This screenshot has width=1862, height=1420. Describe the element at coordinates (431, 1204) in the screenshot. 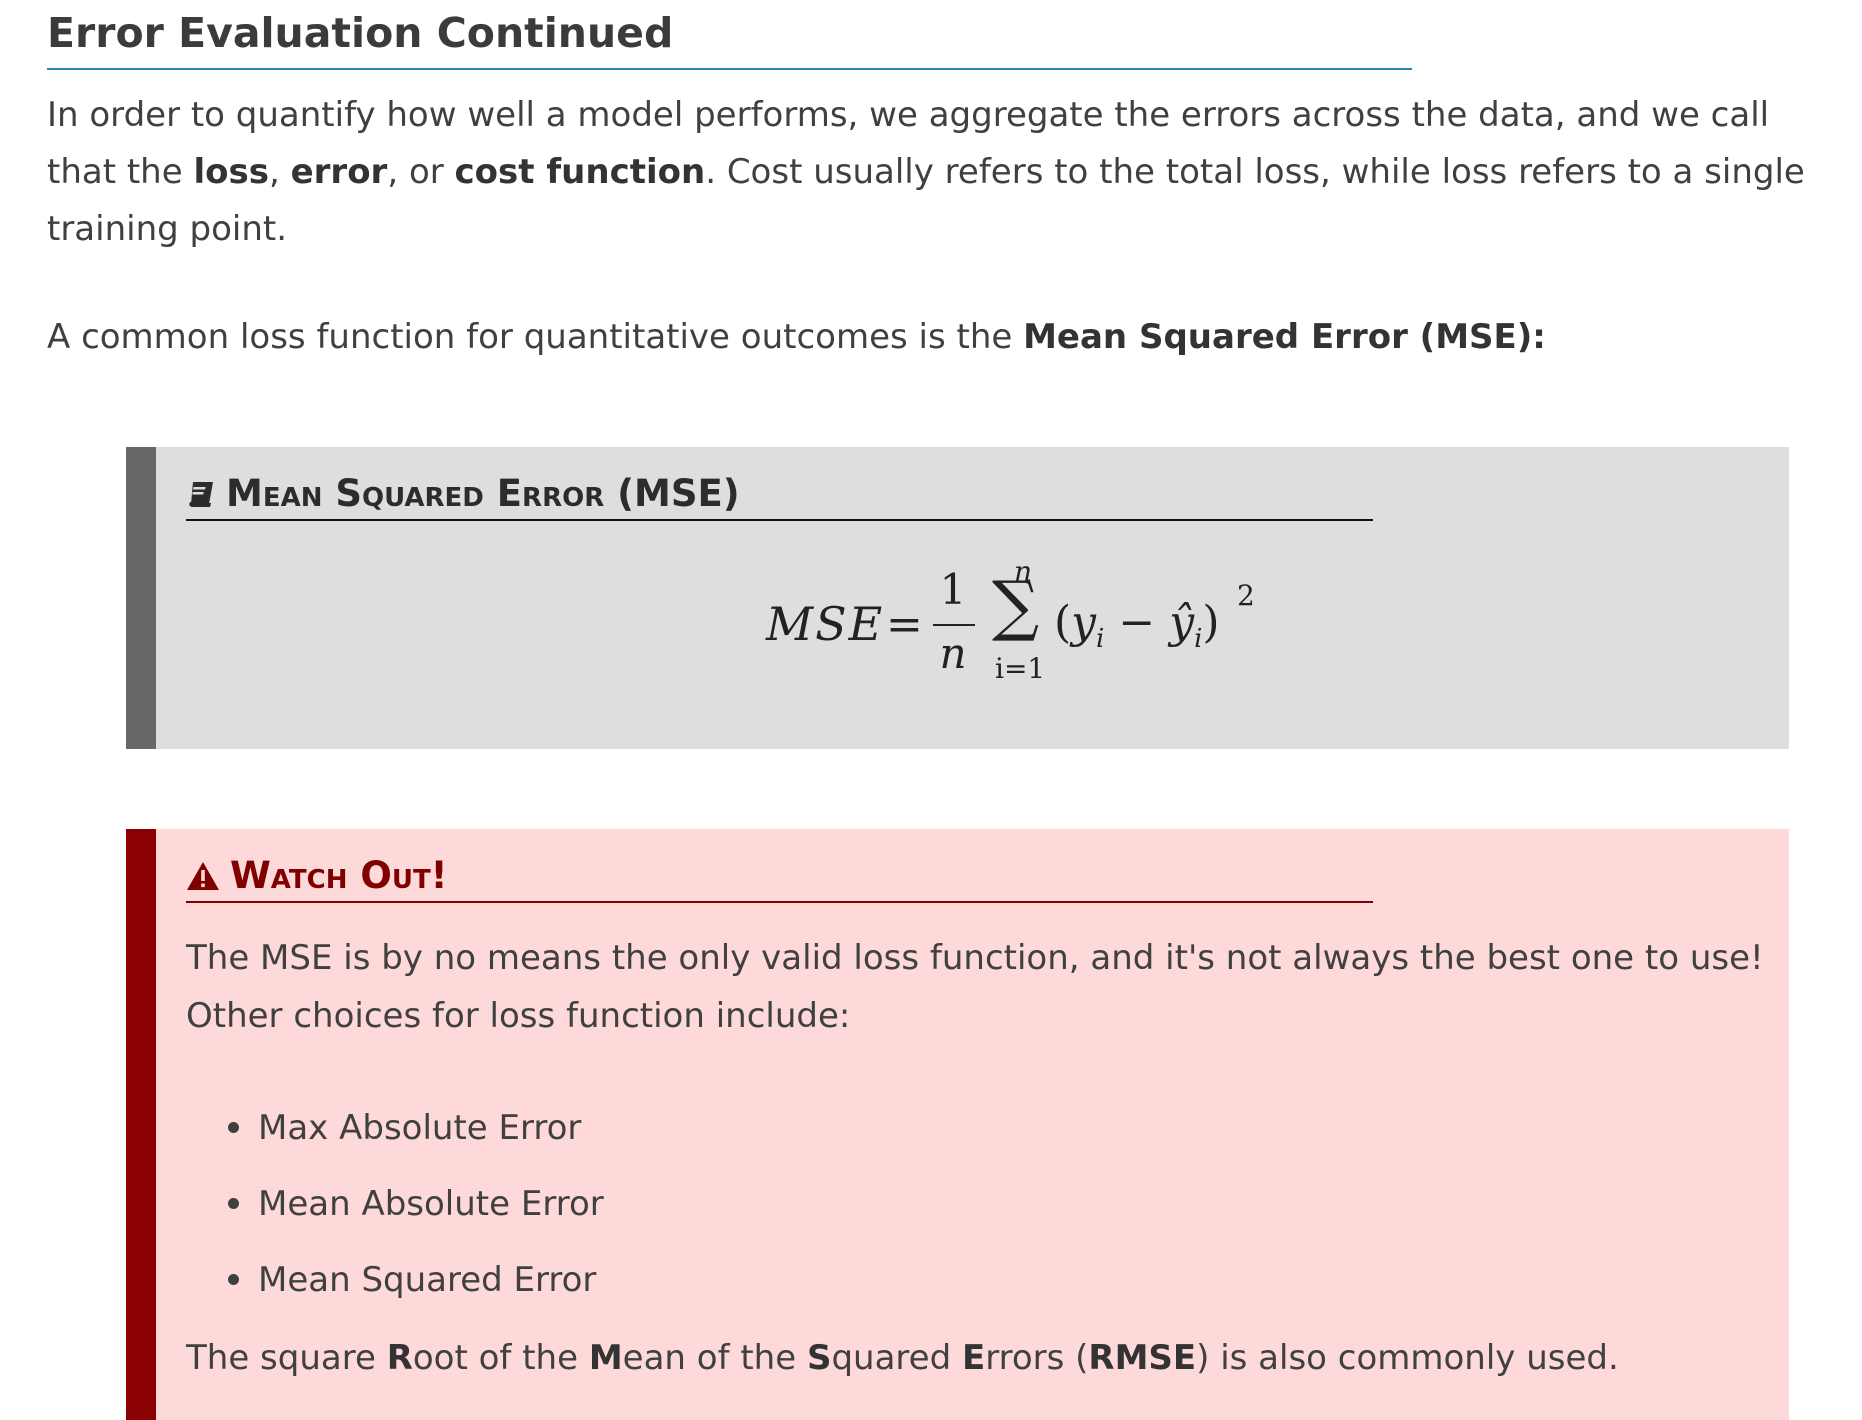

I see `list-item-label: Mean Absolute Error` at that location.